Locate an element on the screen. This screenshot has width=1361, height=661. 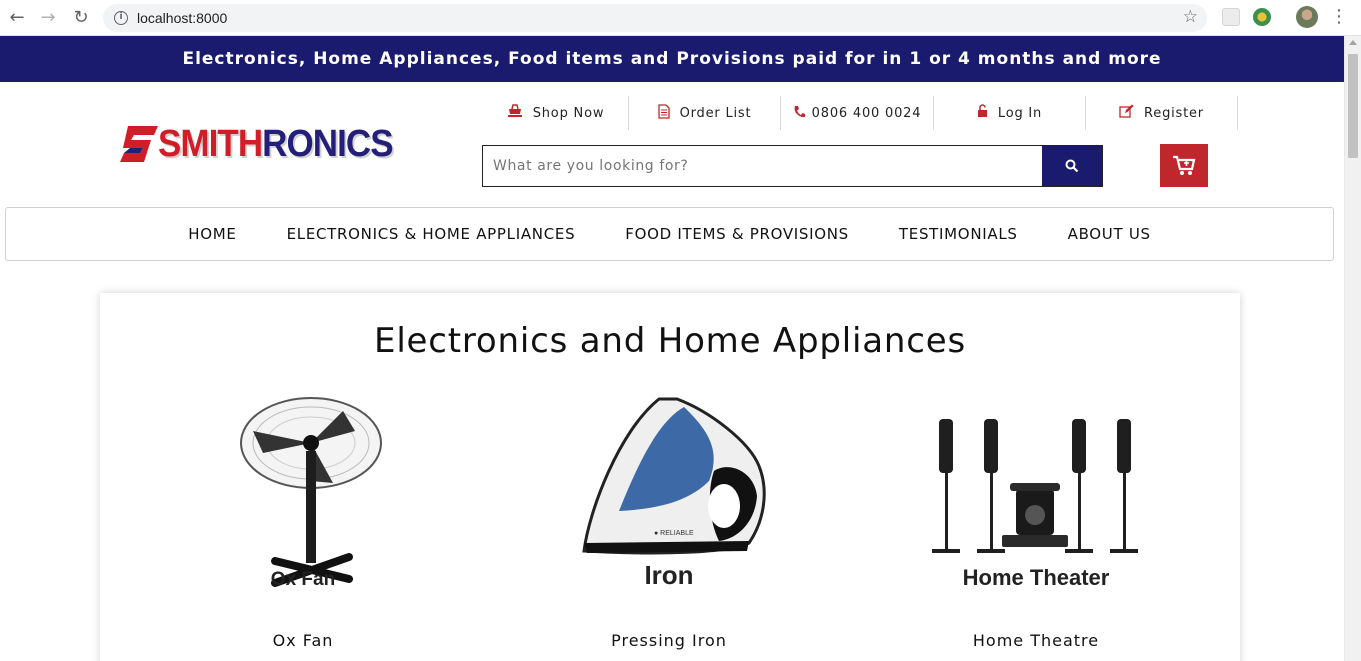
section-title: Electronics and Home Appliances is located at coordinates (670, 341).